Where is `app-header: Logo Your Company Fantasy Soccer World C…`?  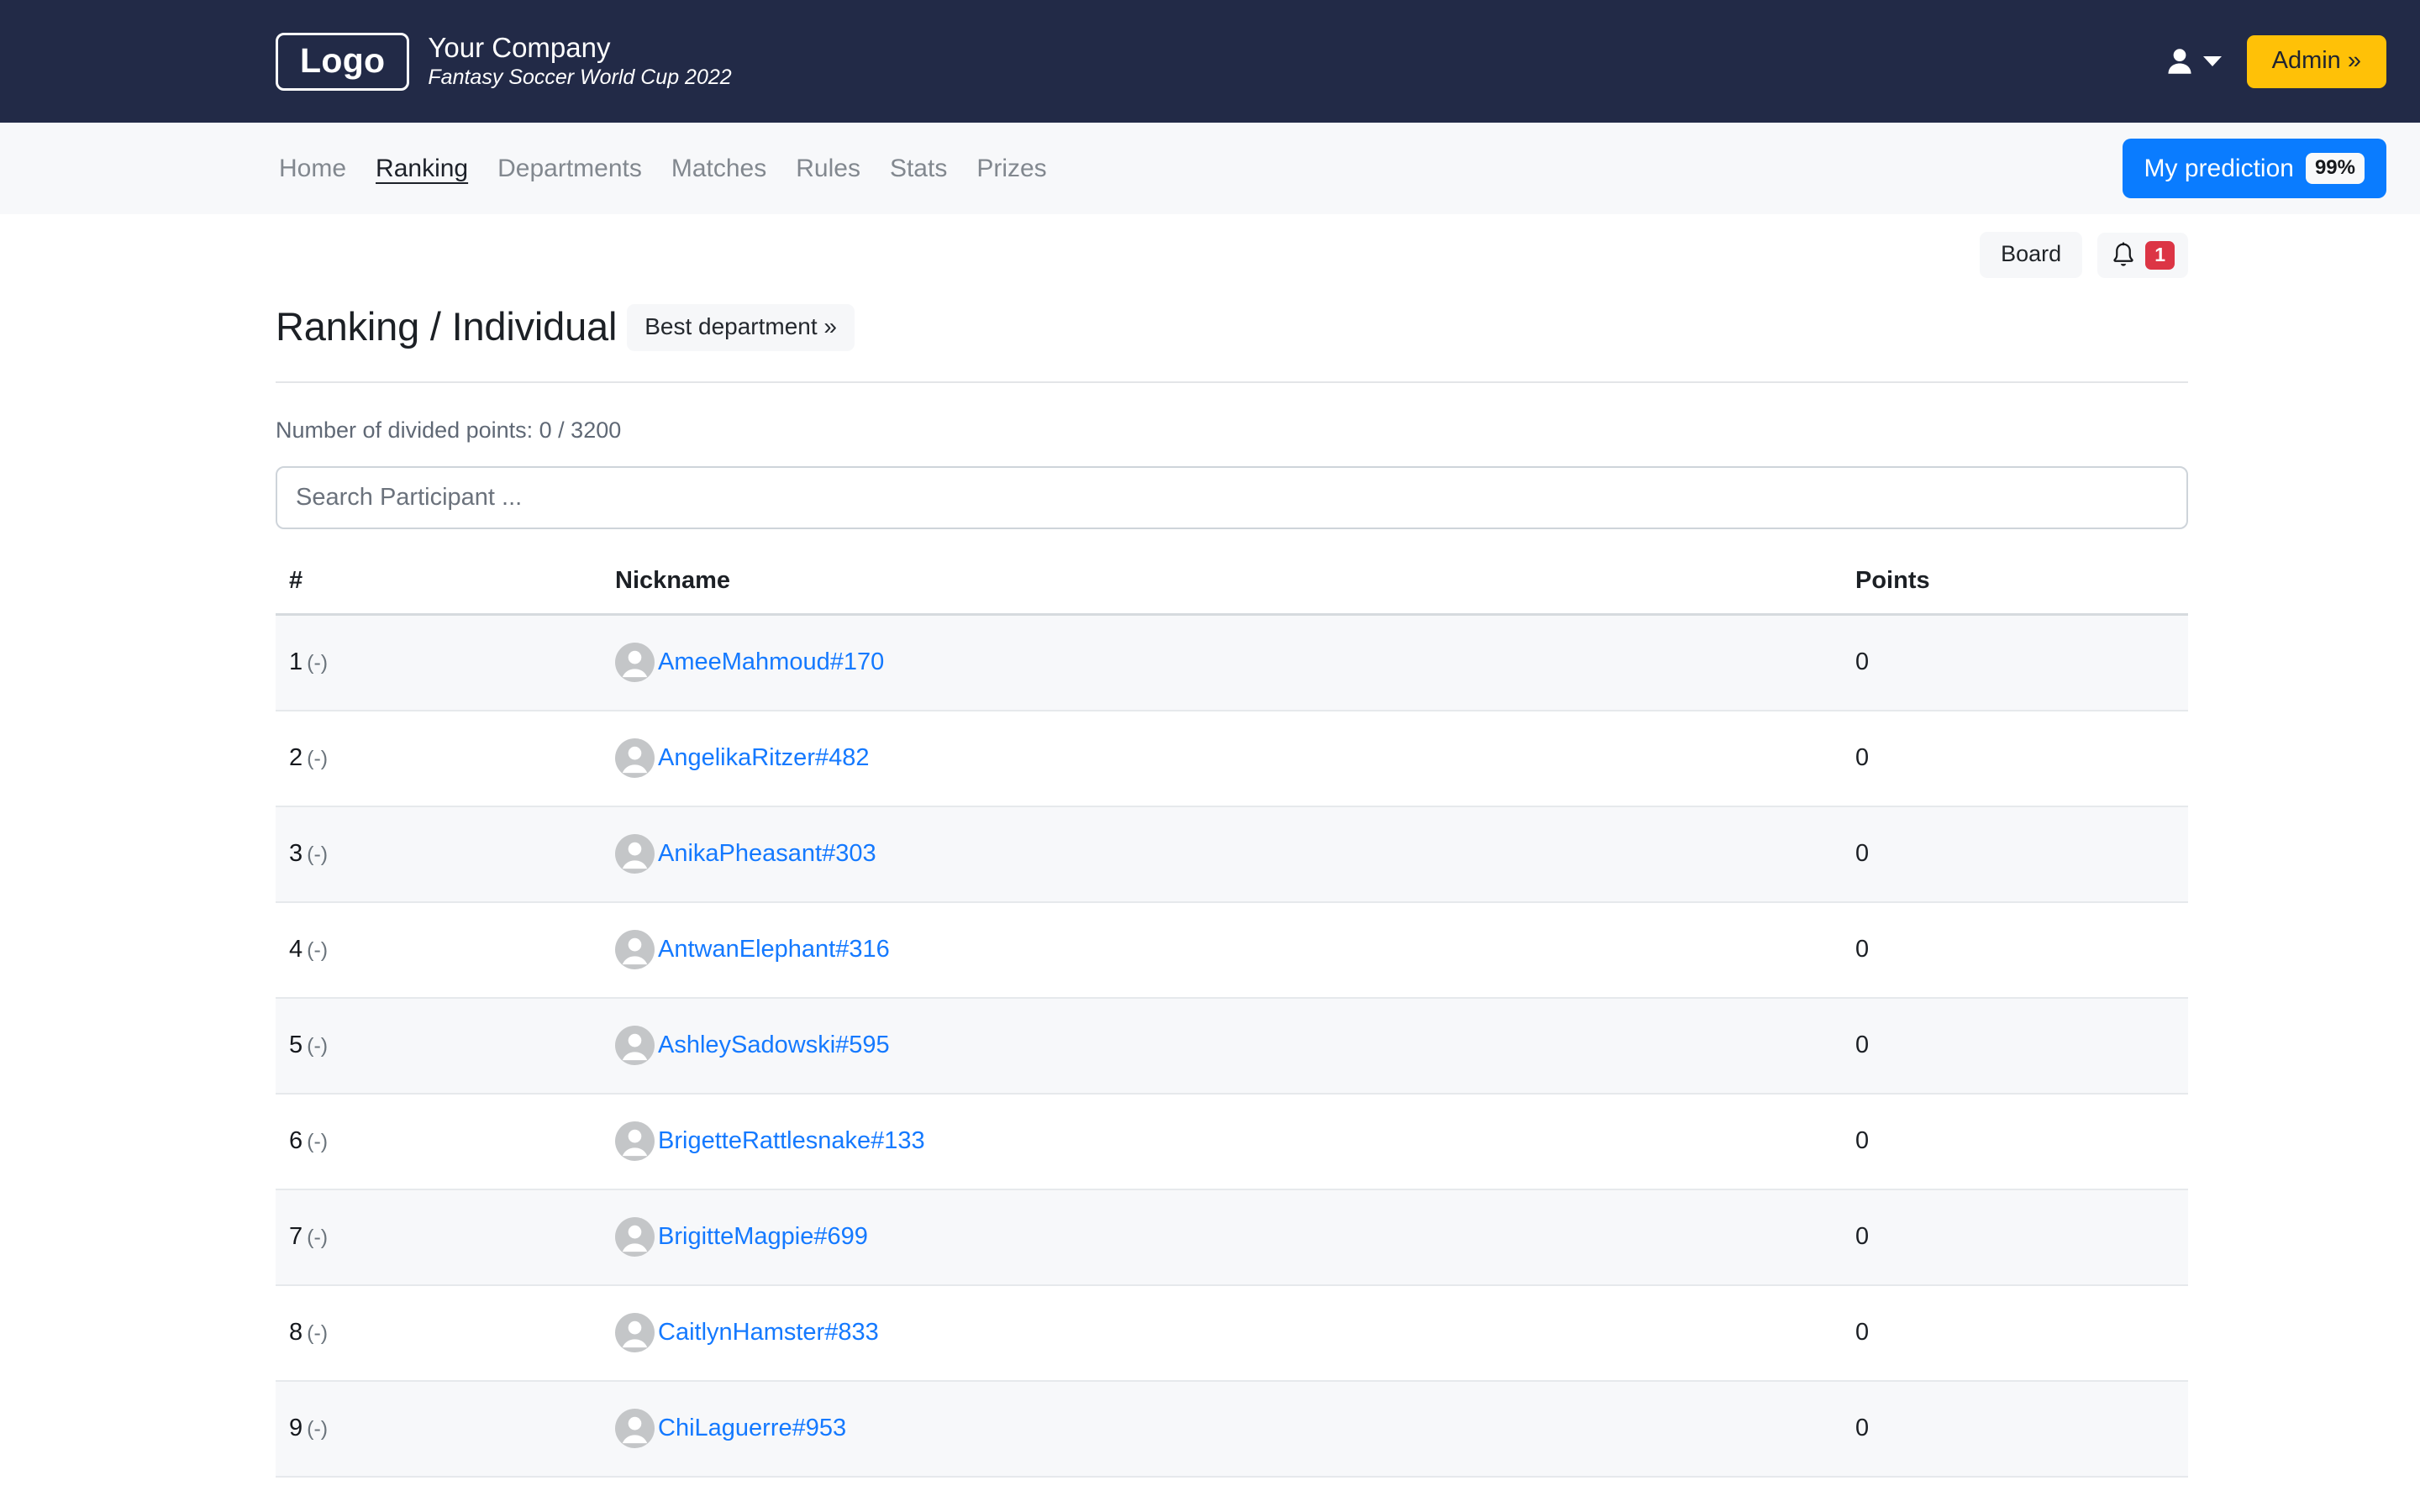 app-header: Logo Your Company Fantasy Soccer World C… is located at coordinates (1210, 61).